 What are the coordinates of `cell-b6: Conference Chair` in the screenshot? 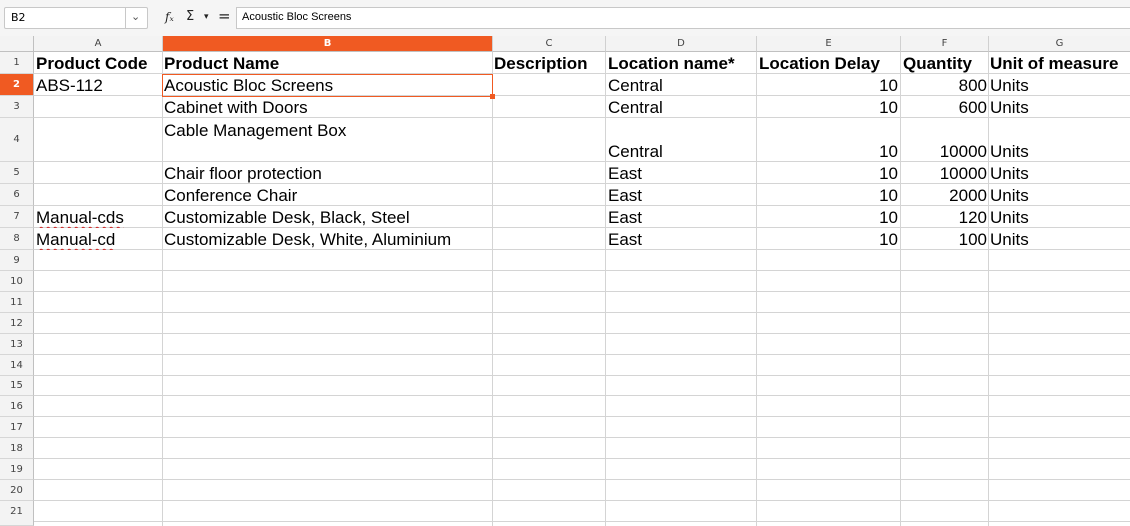 It's located at (327, 196).